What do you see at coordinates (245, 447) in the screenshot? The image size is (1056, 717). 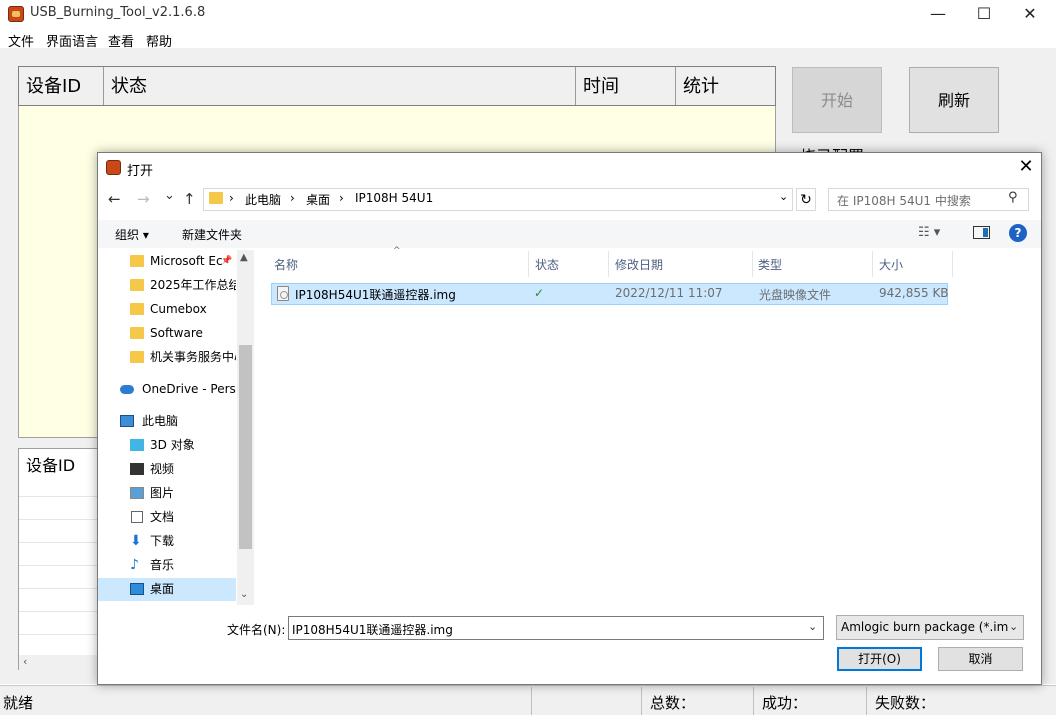 I see `nav-scroll-thumb` at bounding box center [245, 447].